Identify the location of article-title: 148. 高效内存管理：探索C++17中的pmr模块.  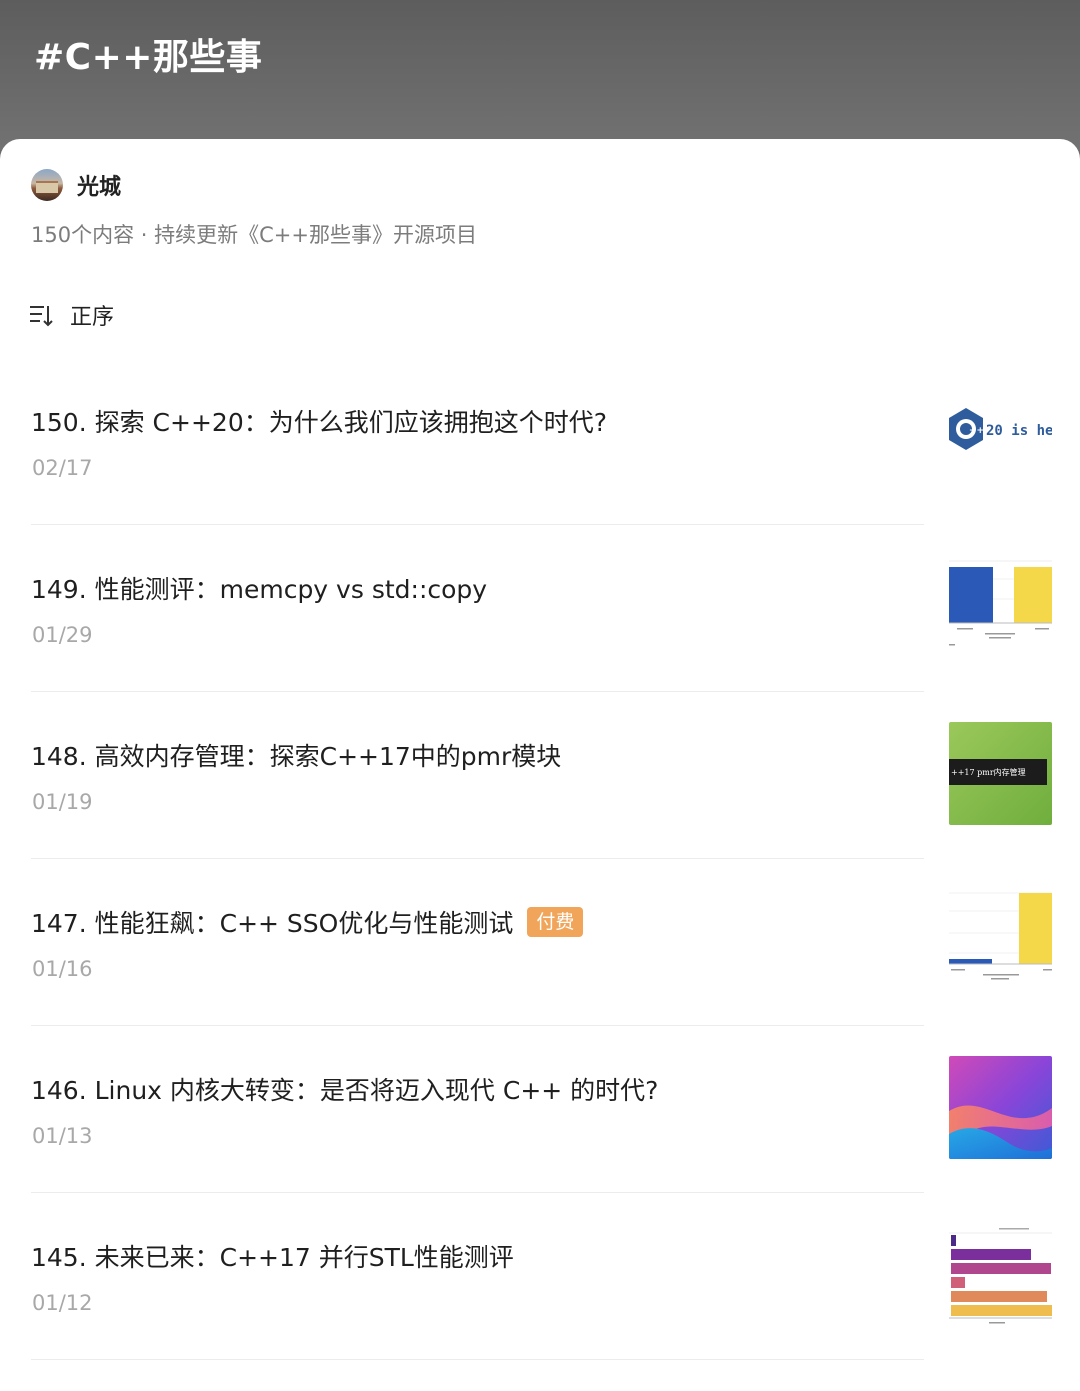
(296, 755).